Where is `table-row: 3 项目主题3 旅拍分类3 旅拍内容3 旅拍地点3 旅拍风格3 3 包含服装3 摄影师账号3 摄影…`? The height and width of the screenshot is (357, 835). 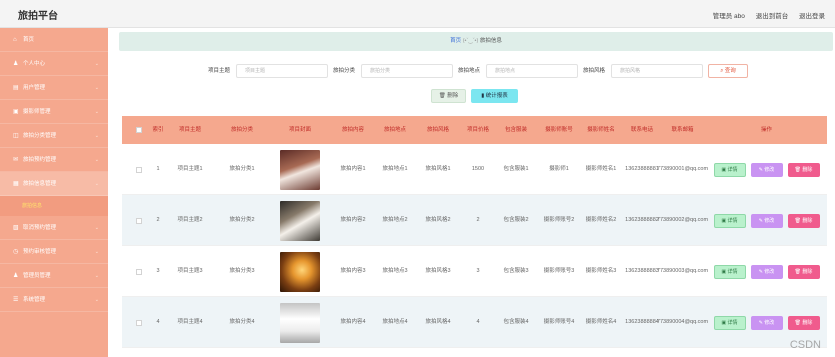
table-row: 3 项目主题3 旅拍分类3 旅拍内容3 旅拍地点3 旅拍风格3 3 包含服装3 摄影师账号3 摄影… is located at coordinates (474, 271).